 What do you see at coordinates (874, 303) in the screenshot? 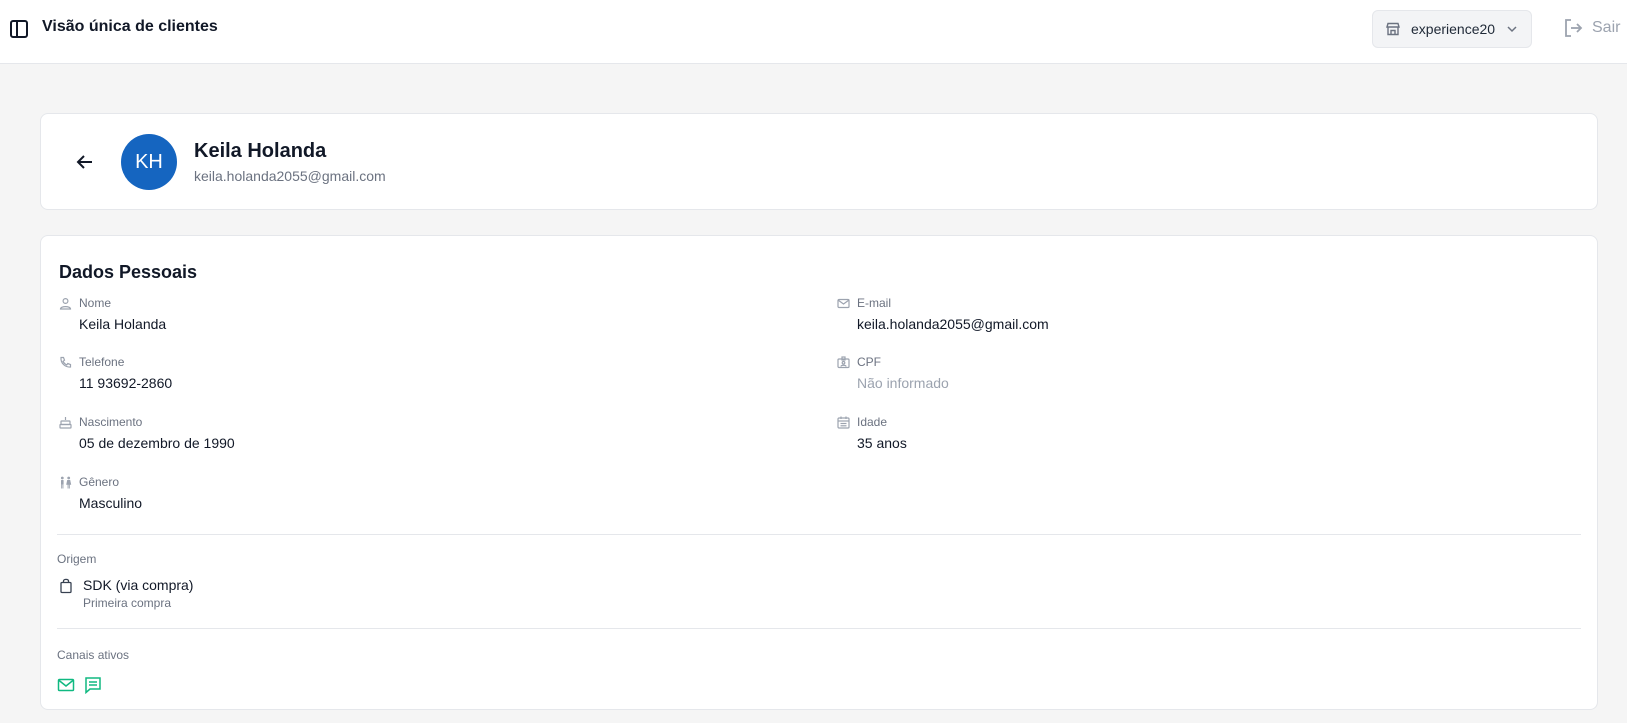
I see `field-label: E-mail` at bounding box center [874, 303].